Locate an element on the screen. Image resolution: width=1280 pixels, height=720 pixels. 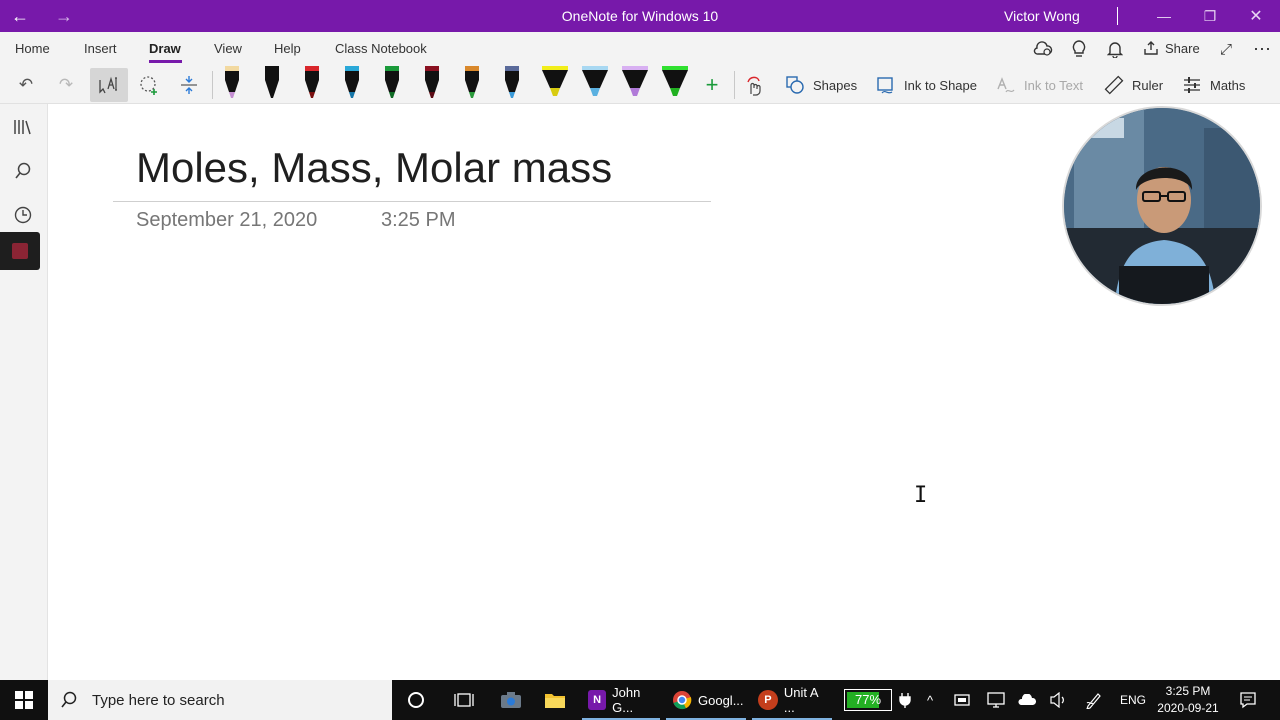
ink-to-shape-icon is located at coordinates (885, 85).